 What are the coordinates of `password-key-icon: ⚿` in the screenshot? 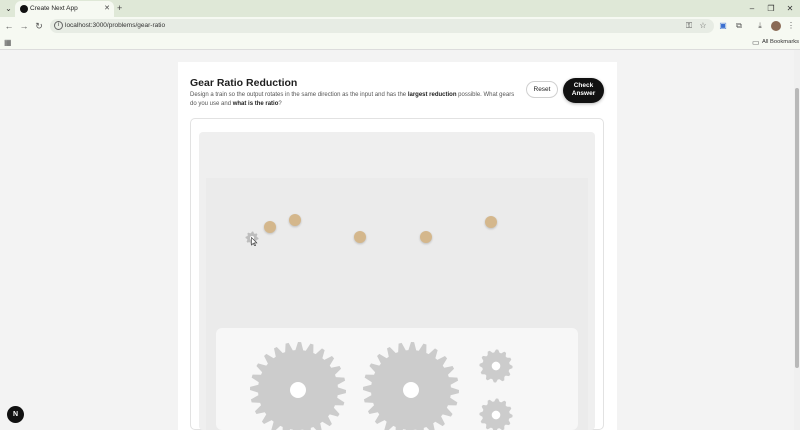 It's located at (689, 26).